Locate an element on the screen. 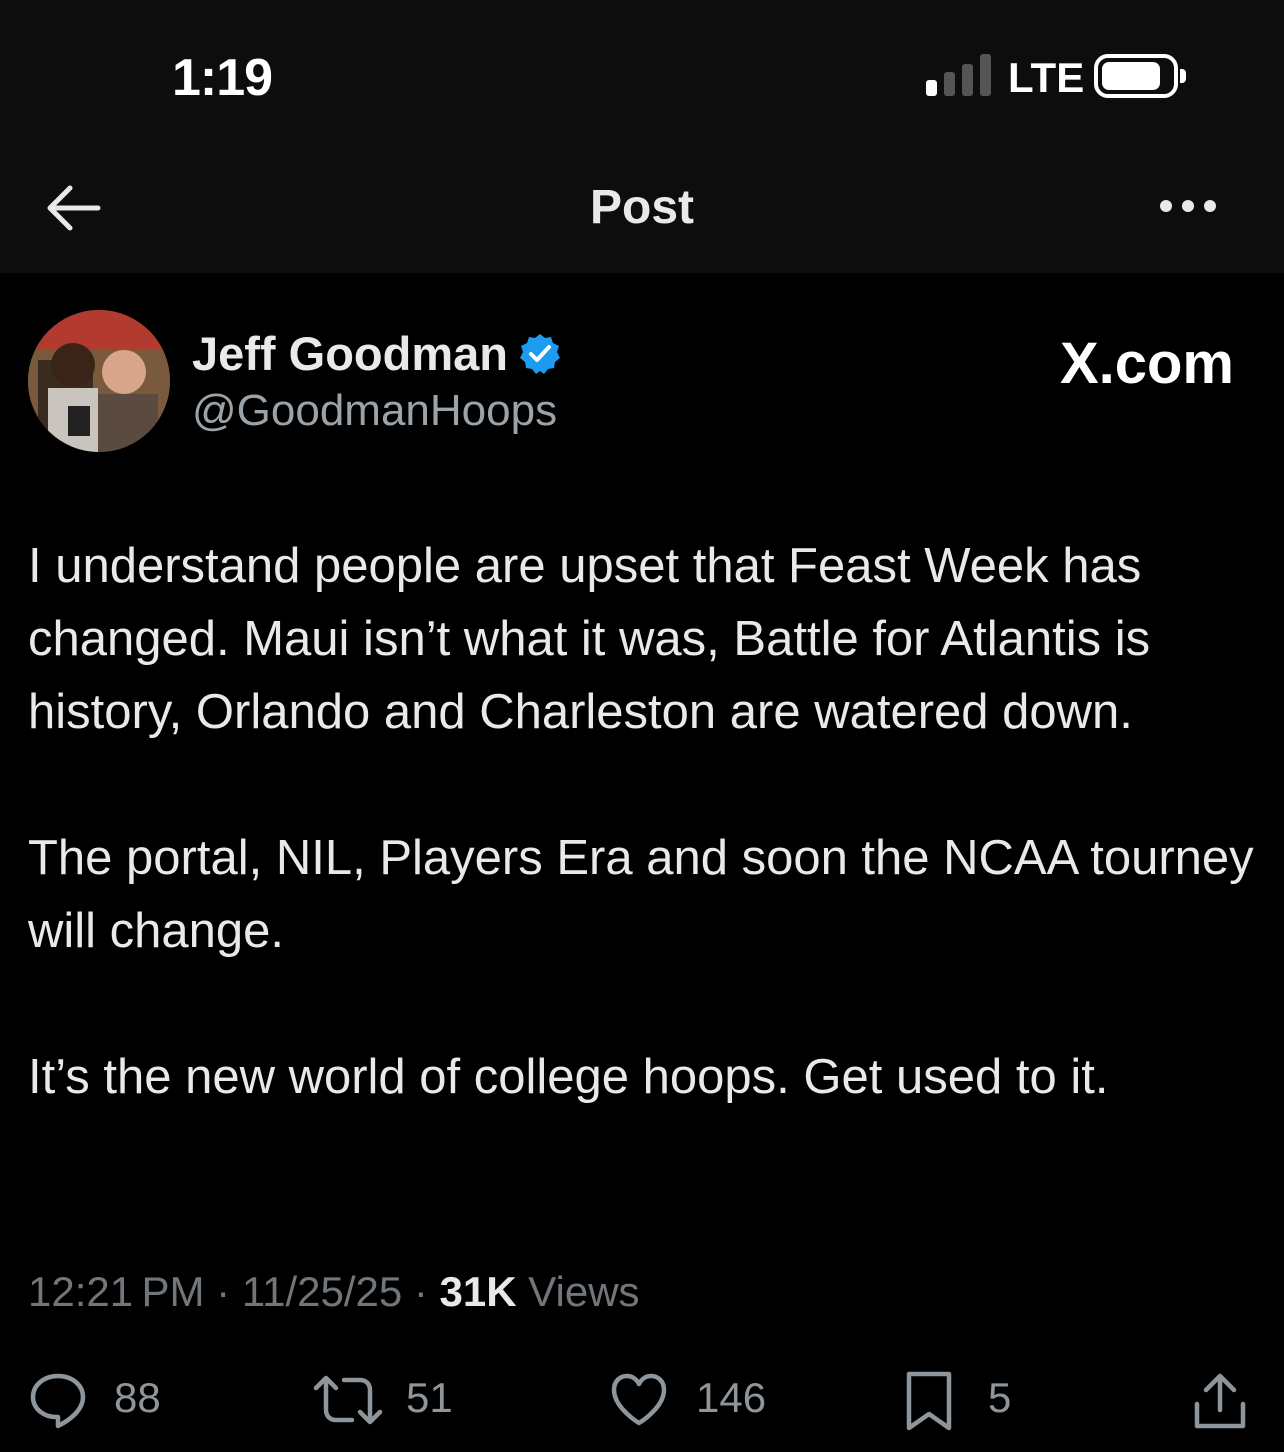 The image size is (1284, 1452). bookmark-count: 5 is located at coordinates (1000, 1397).